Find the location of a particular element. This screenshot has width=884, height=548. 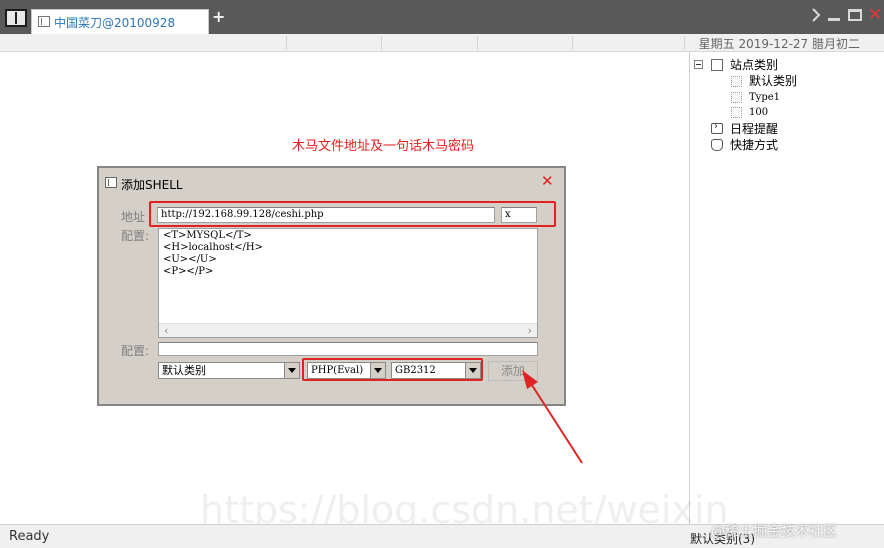

category-select: 默认类别 is located at coordinates (229, 370).